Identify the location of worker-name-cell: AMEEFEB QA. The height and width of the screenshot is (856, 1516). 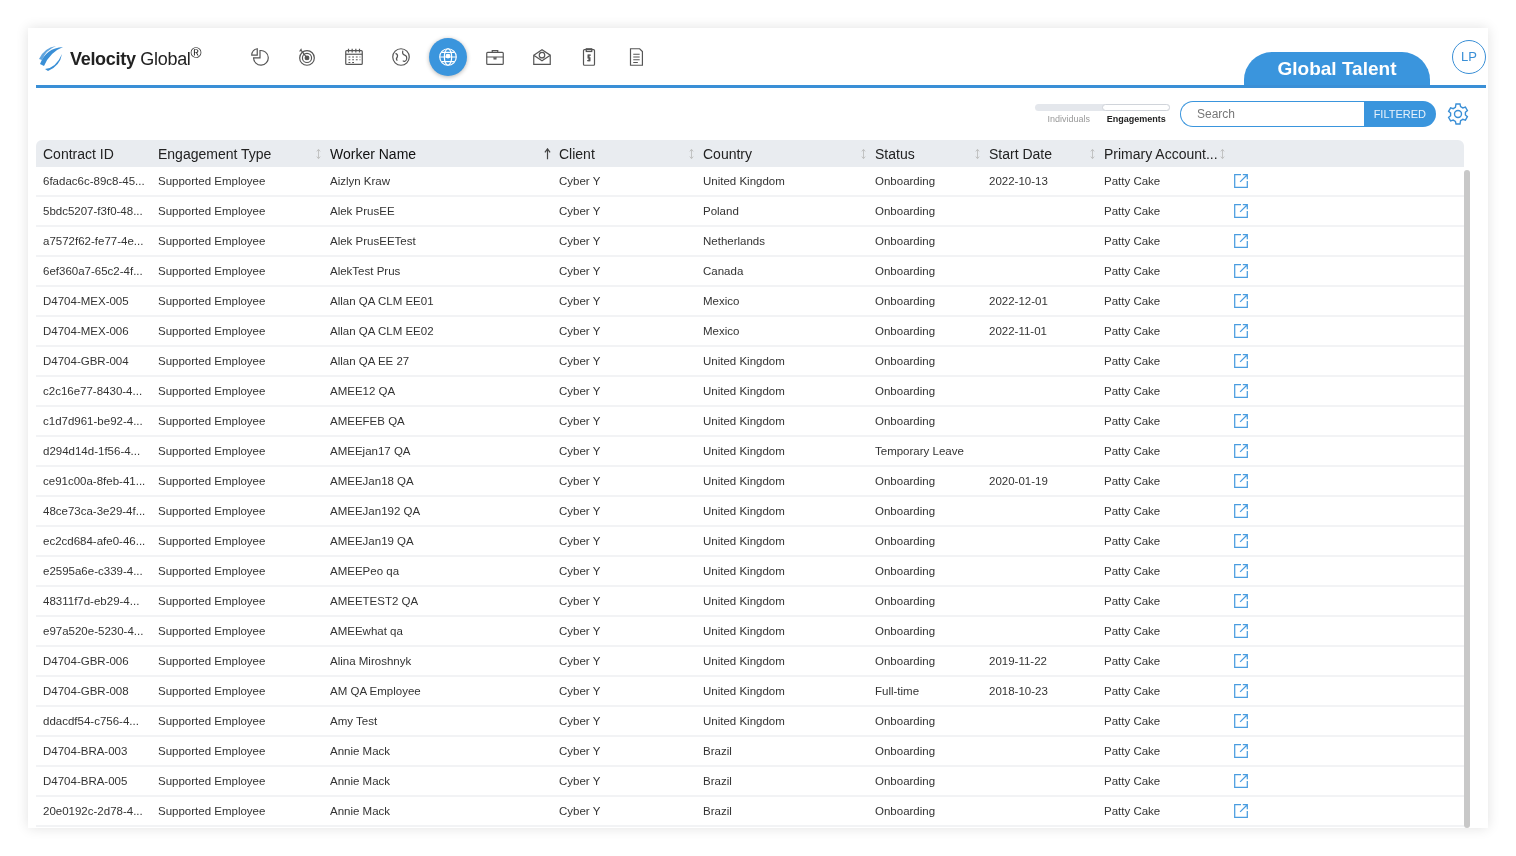
(367, 421).